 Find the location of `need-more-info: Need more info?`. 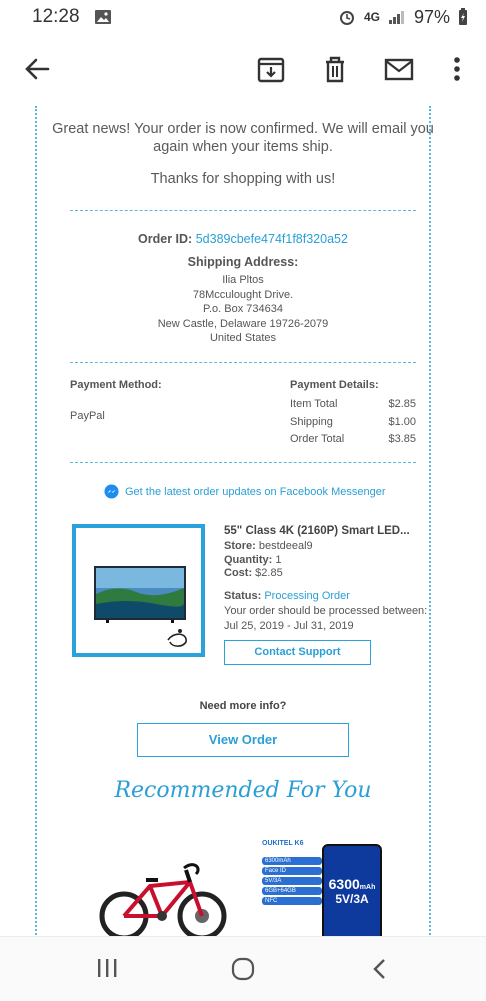

need-more-info: Need more info? is located at coordinates (243, 706).